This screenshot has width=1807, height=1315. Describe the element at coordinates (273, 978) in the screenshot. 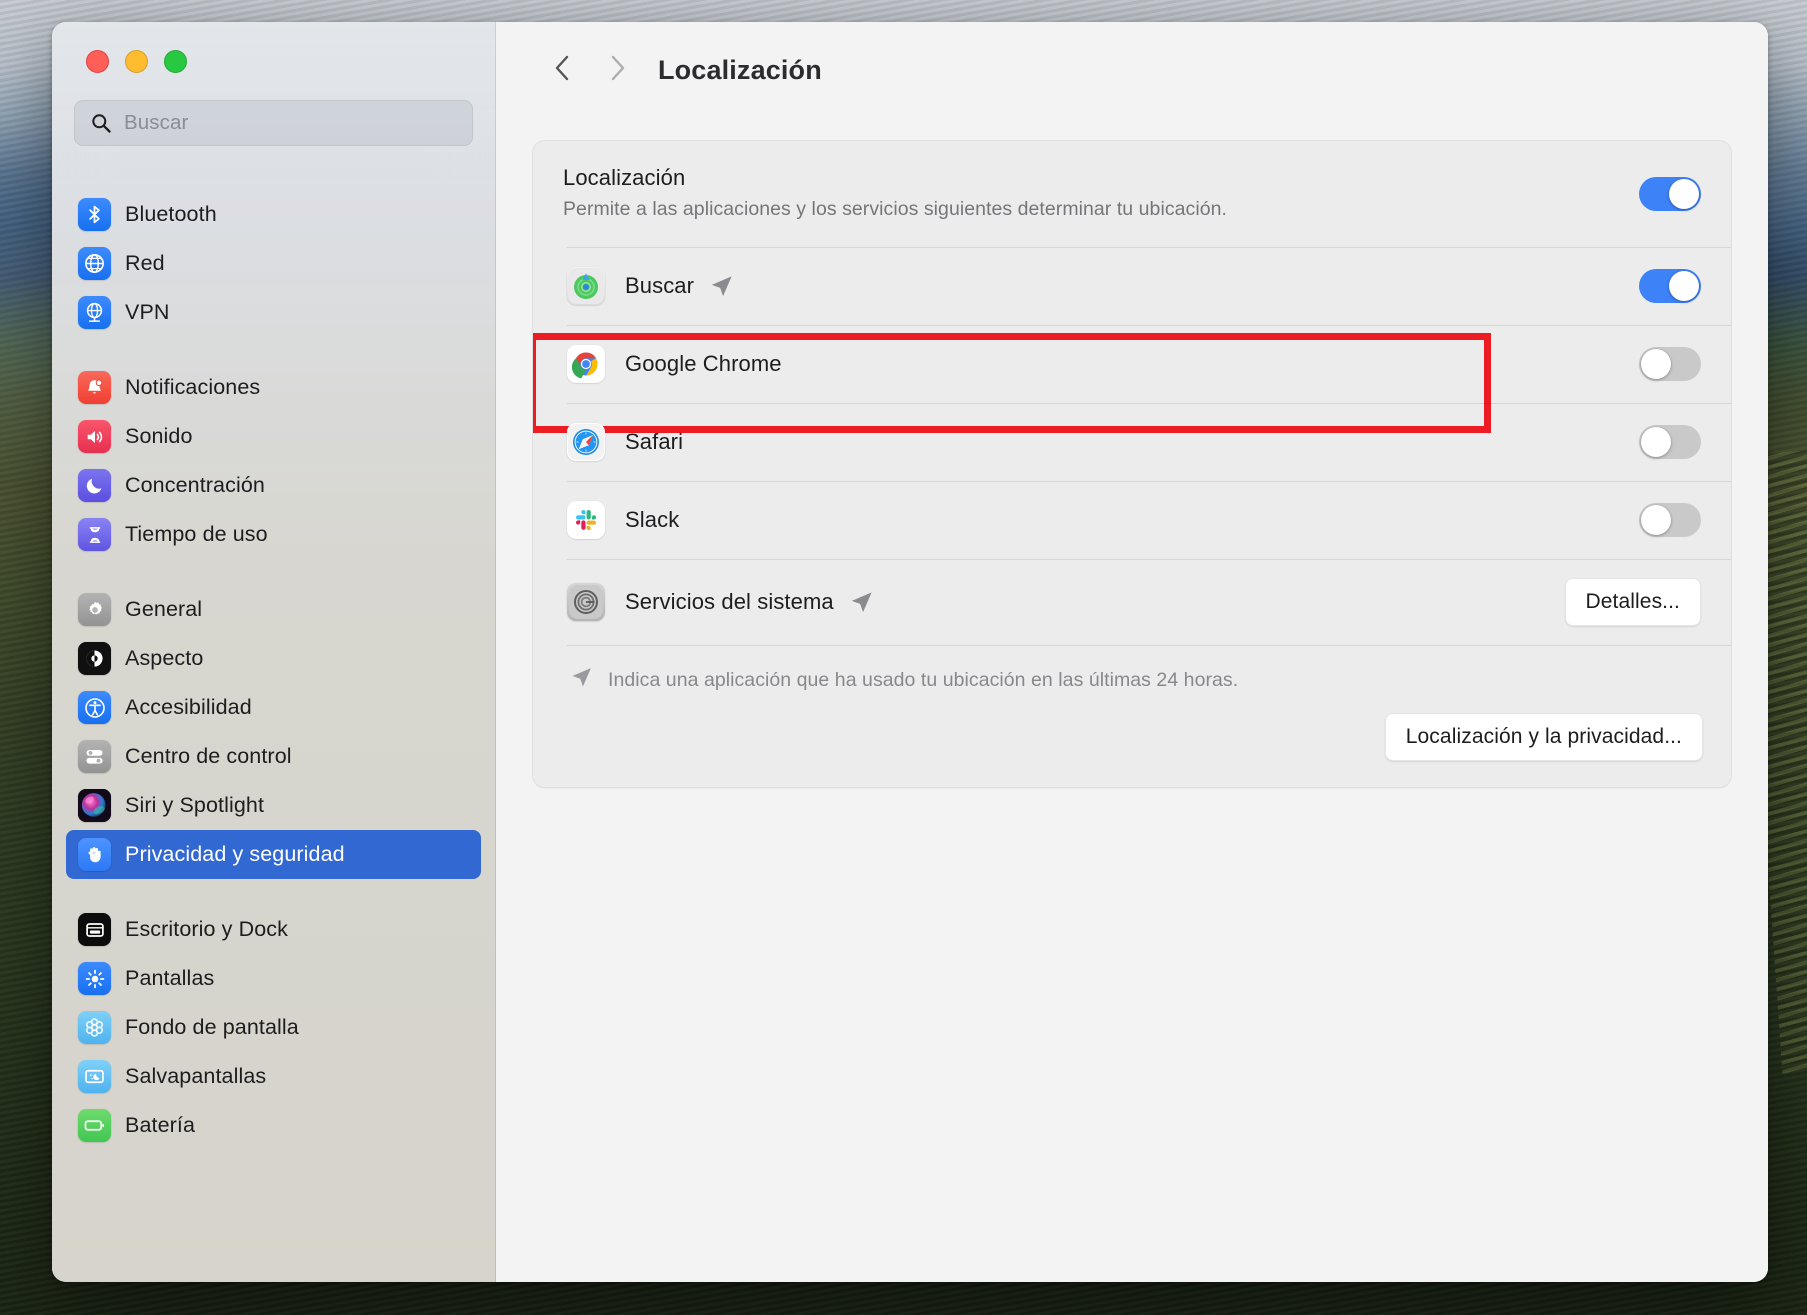

I see `sidebar-item-pantallas: Pantallas` at that location.